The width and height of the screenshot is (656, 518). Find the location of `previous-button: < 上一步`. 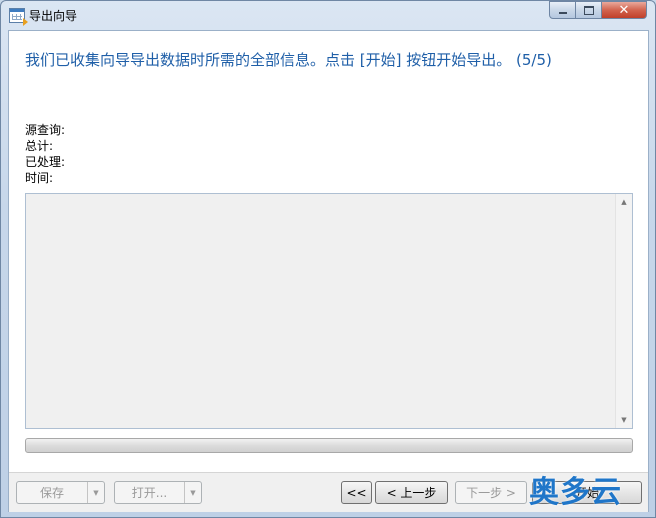

previous-button: < 上一步 is located at coordinates (411, 492).